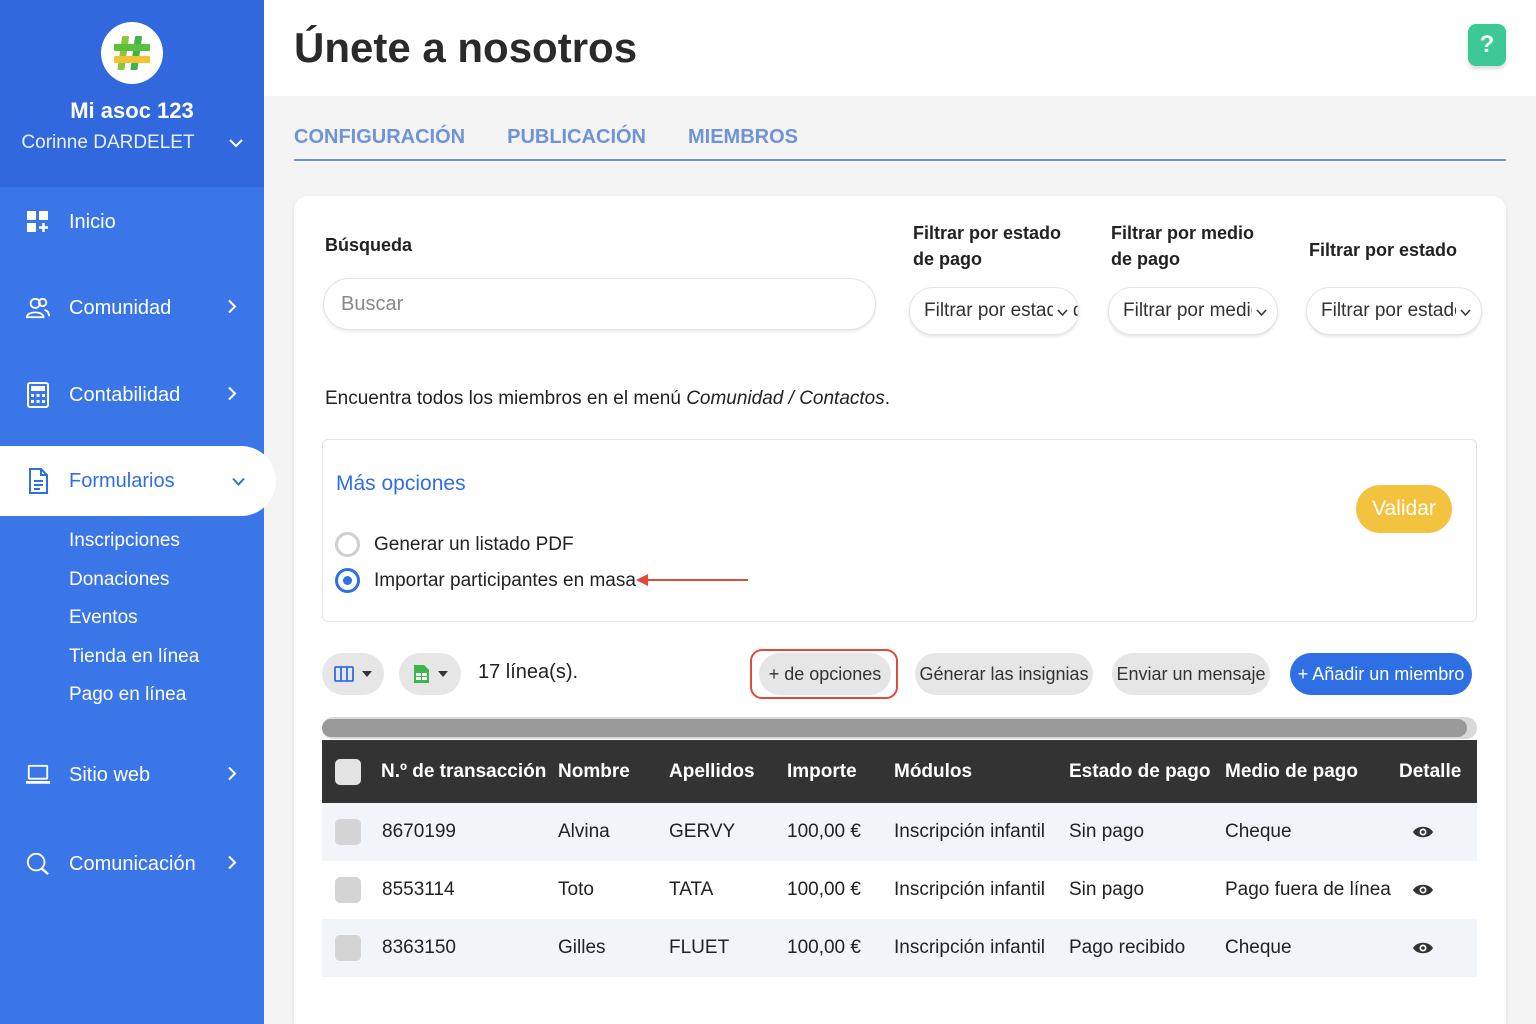 This screenshot has width=1536, height=1024. What do you see at coordinates (132, 308) in the screenshot?
I see `sidebar-item-comunidad: Comunidad` at bounding box center [132, 308].